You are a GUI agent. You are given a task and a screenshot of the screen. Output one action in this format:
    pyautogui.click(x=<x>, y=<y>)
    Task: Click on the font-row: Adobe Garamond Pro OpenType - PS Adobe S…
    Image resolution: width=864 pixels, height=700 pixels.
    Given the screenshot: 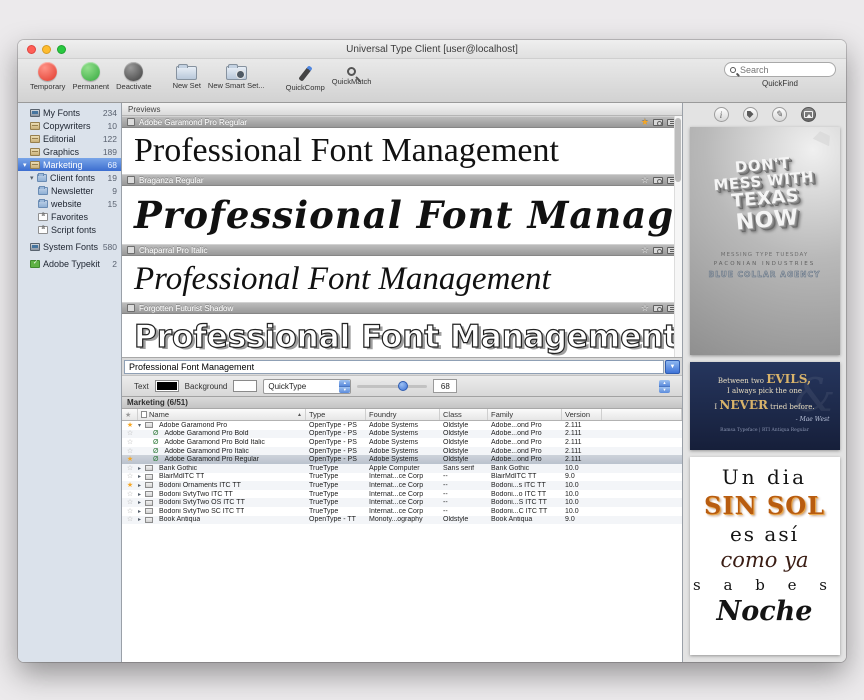 What is the action you would take?
    pyautogui.click(x=402, y=425)
    